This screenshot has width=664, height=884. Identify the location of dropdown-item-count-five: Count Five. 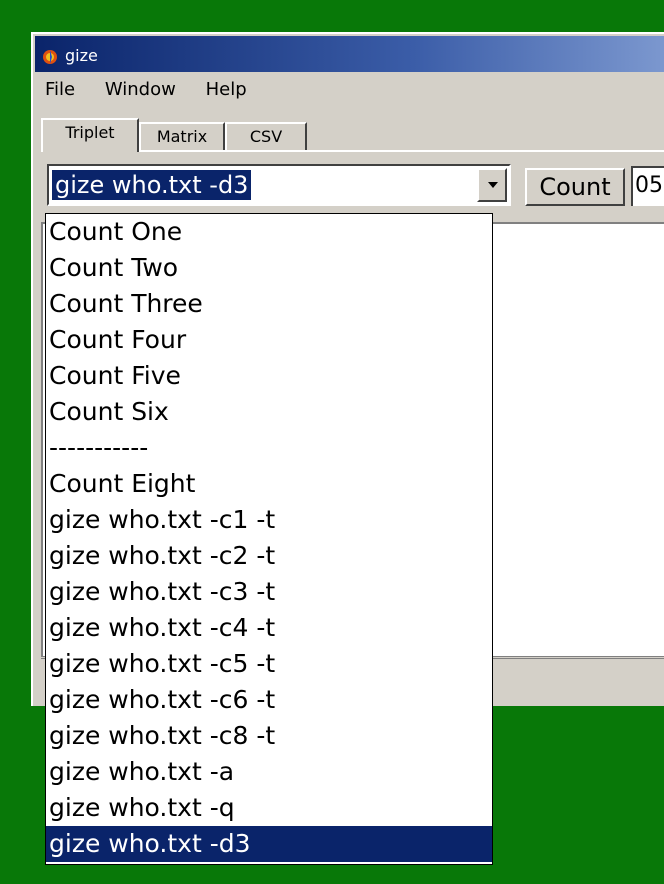
(269, 376).